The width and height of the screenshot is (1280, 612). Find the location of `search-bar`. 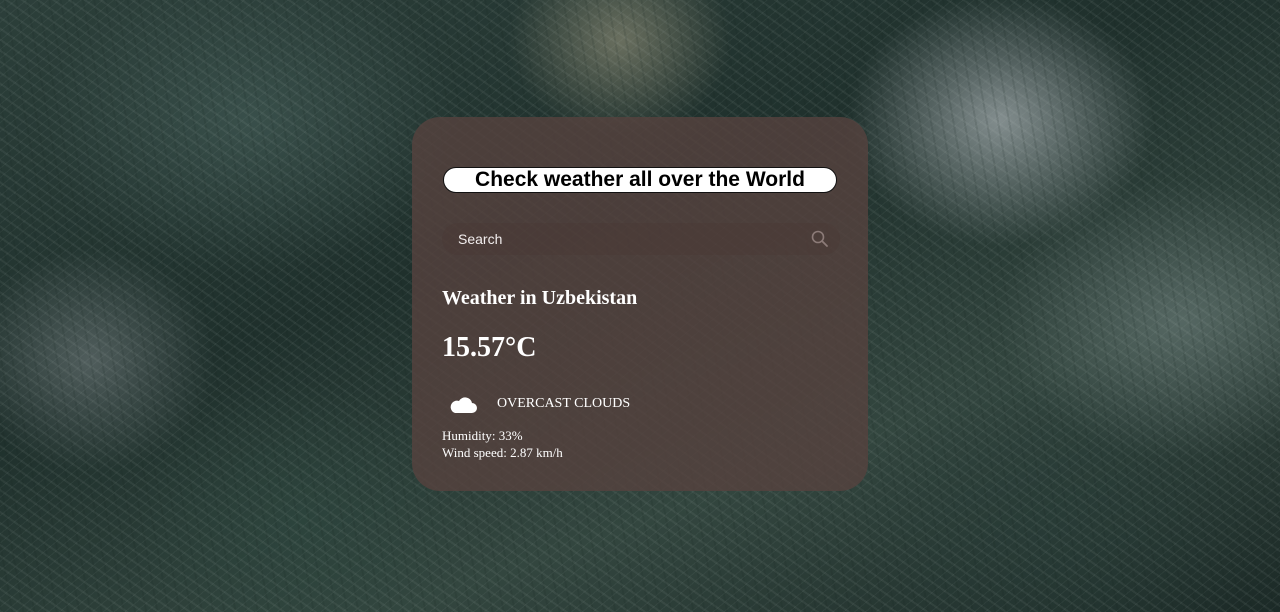

search-bar is located at coordinates (641, 239).